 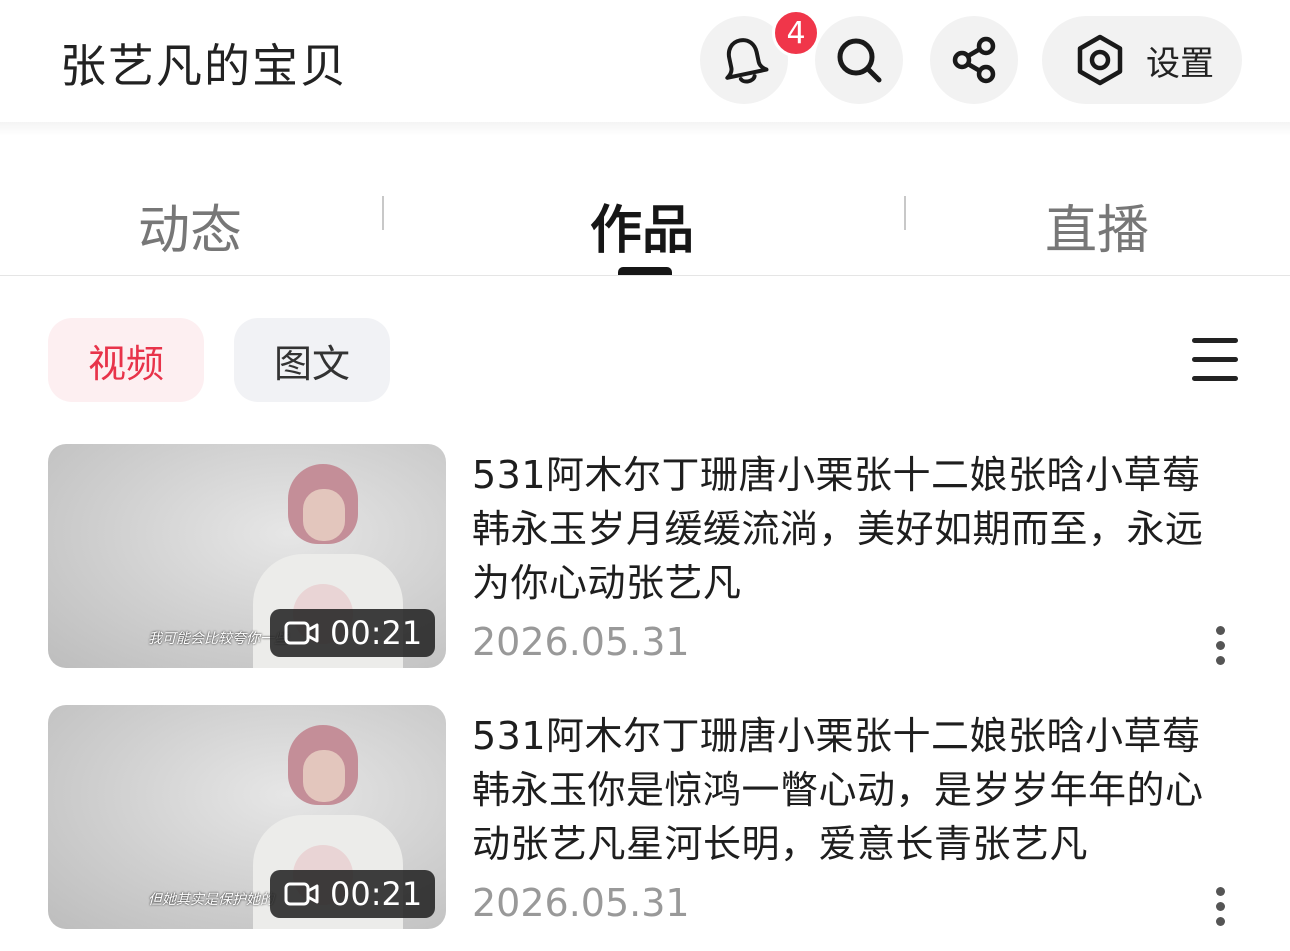 What do you see at coordinates (1097, 225) in the screenshot?
I see `tab-zhibo: 直播` at bounding box center [1097, 225].